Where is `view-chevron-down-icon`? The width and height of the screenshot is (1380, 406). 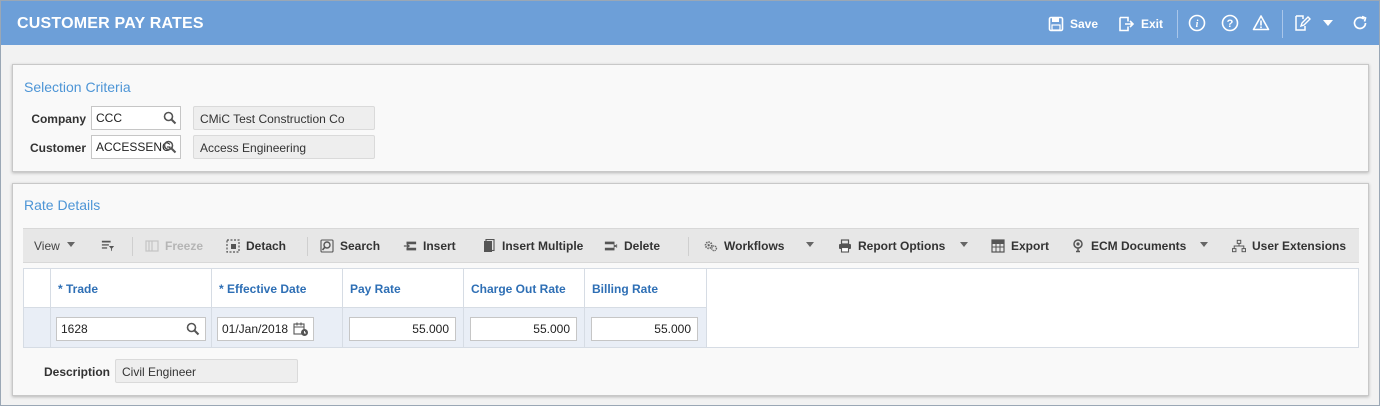
view-chevron-down-icon is located at coordinates (71, 244).